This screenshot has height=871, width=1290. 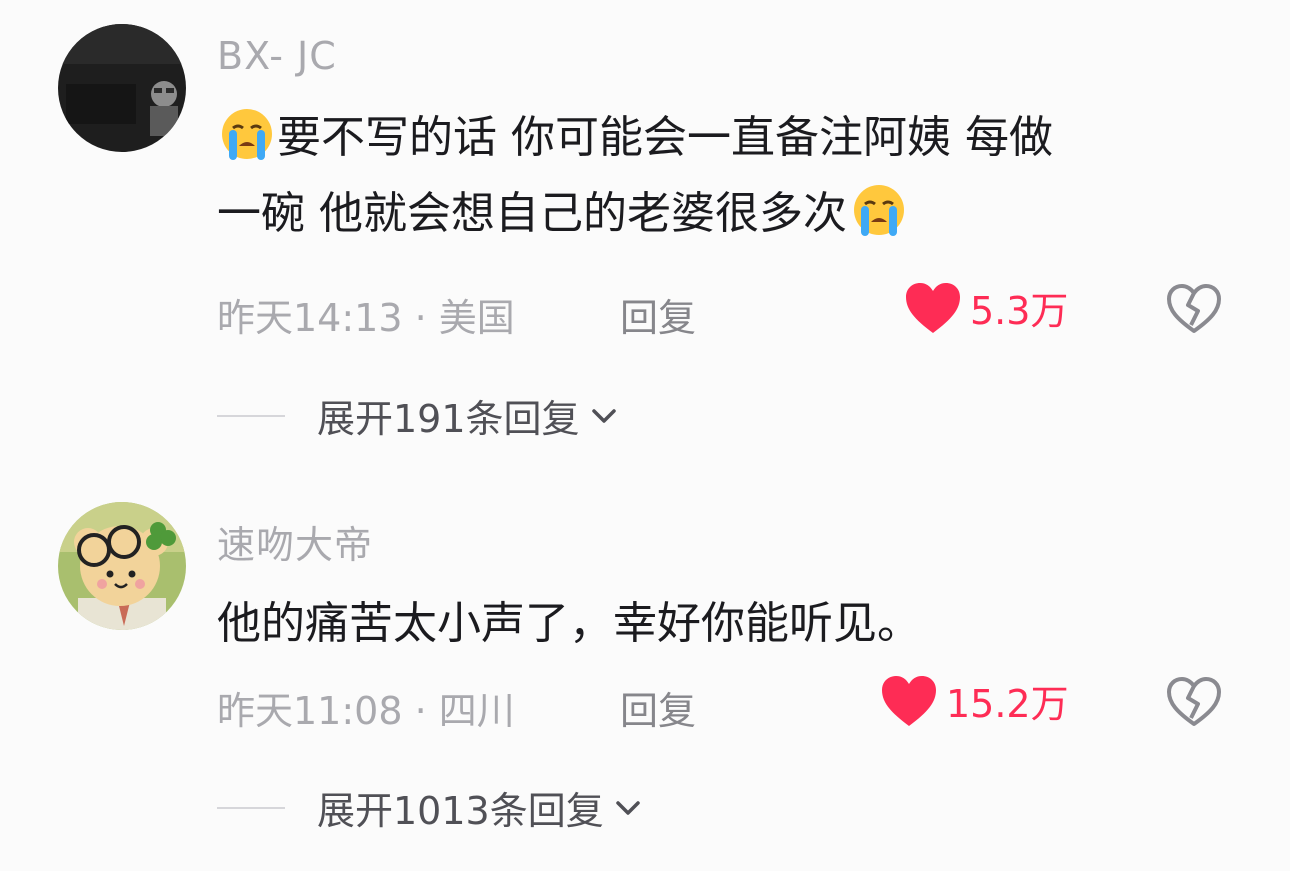 I want to click on like-button: 5.3万, so click(x=986, y=307).